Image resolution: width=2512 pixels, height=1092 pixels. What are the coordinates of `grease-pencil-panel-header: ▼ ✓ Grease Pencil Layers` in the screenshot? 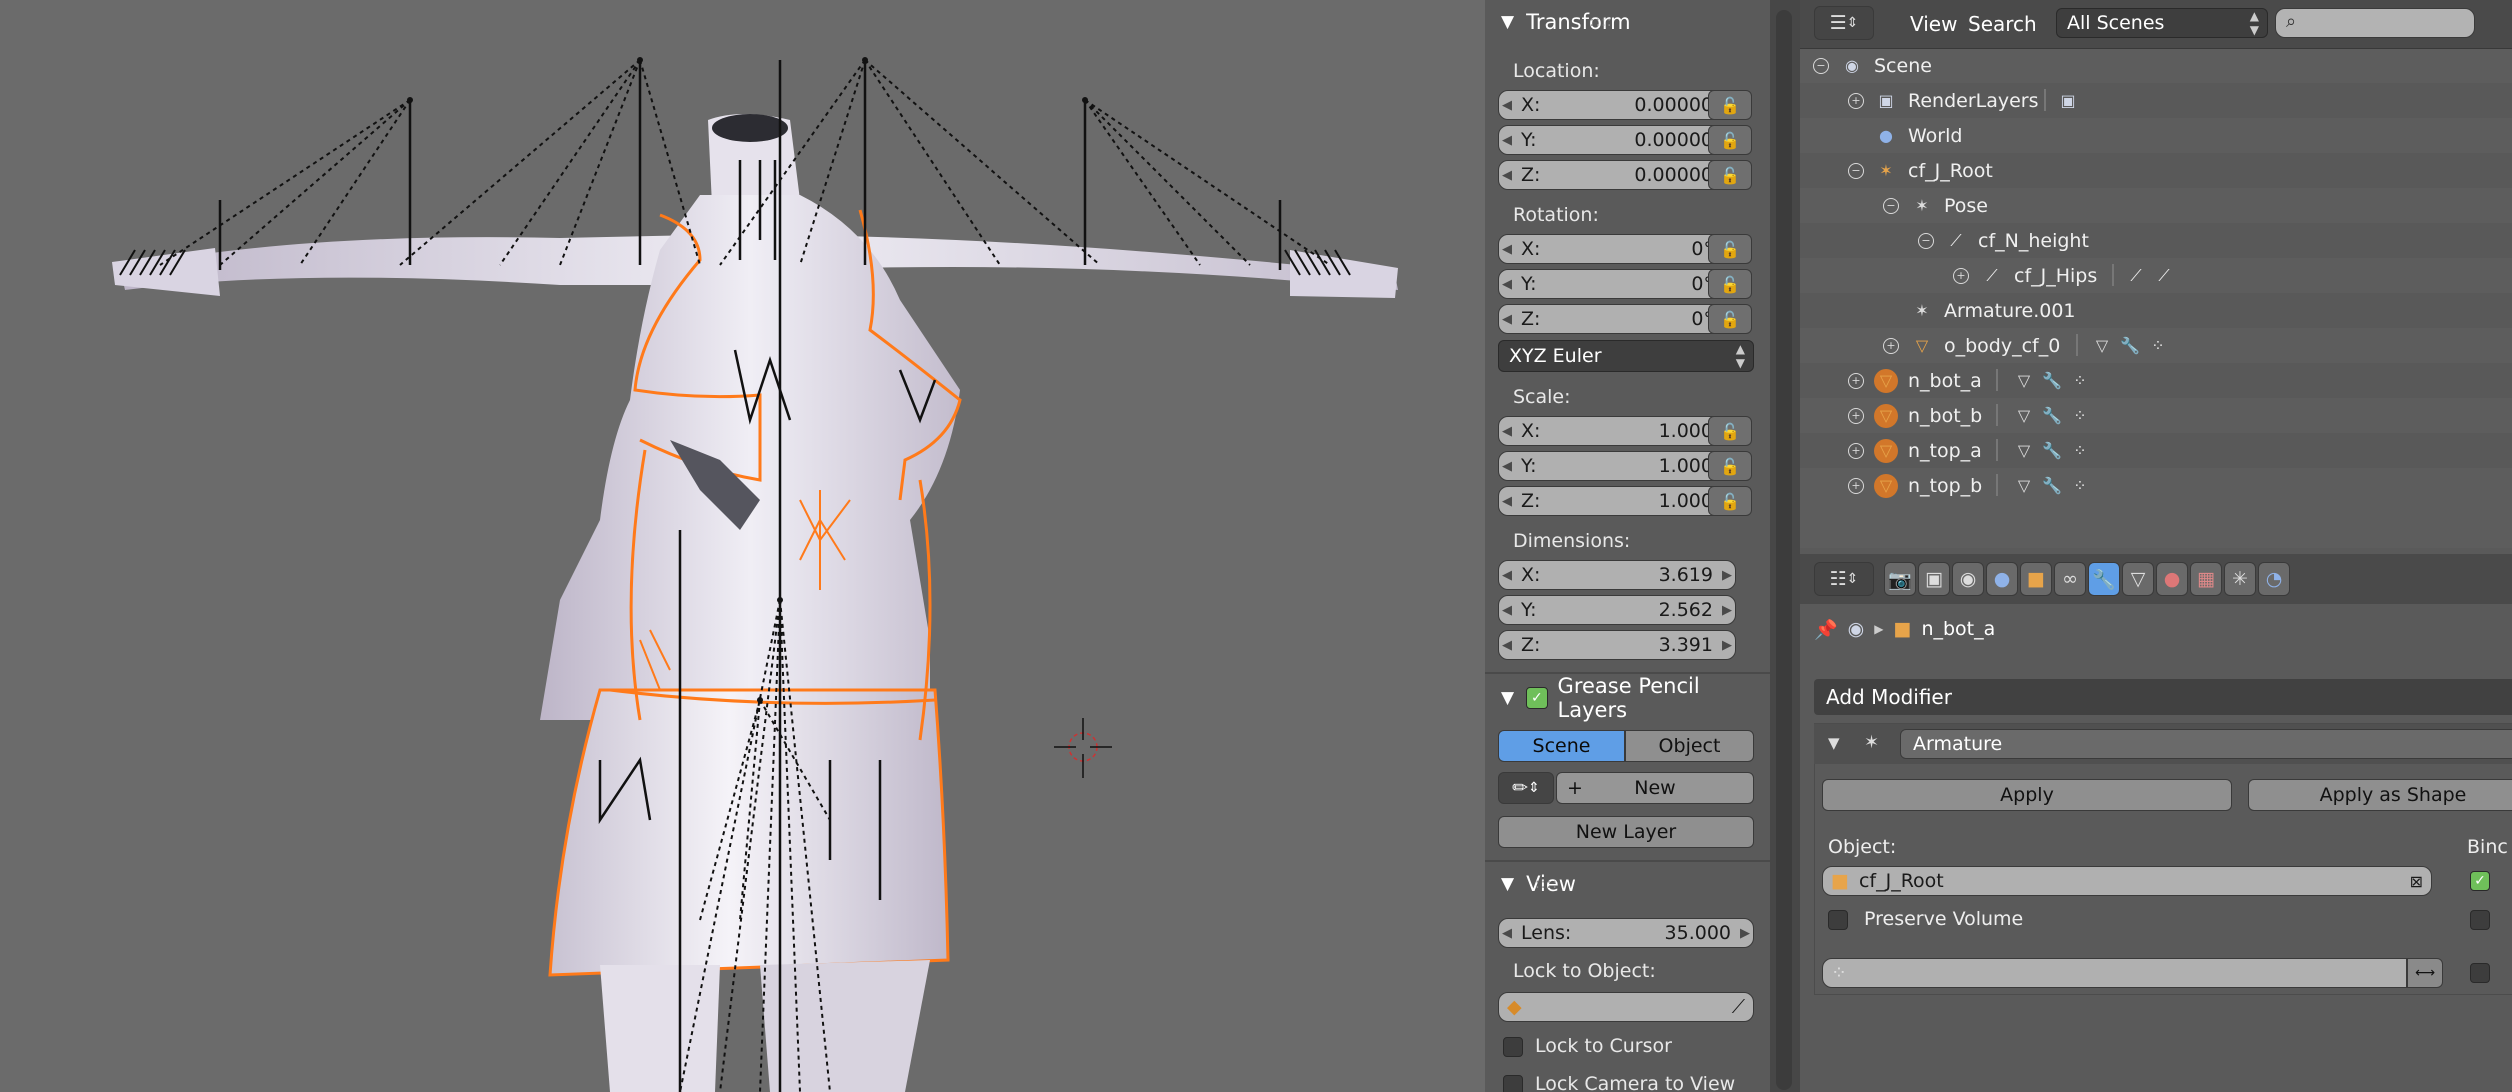 It's located at (1627, 698).